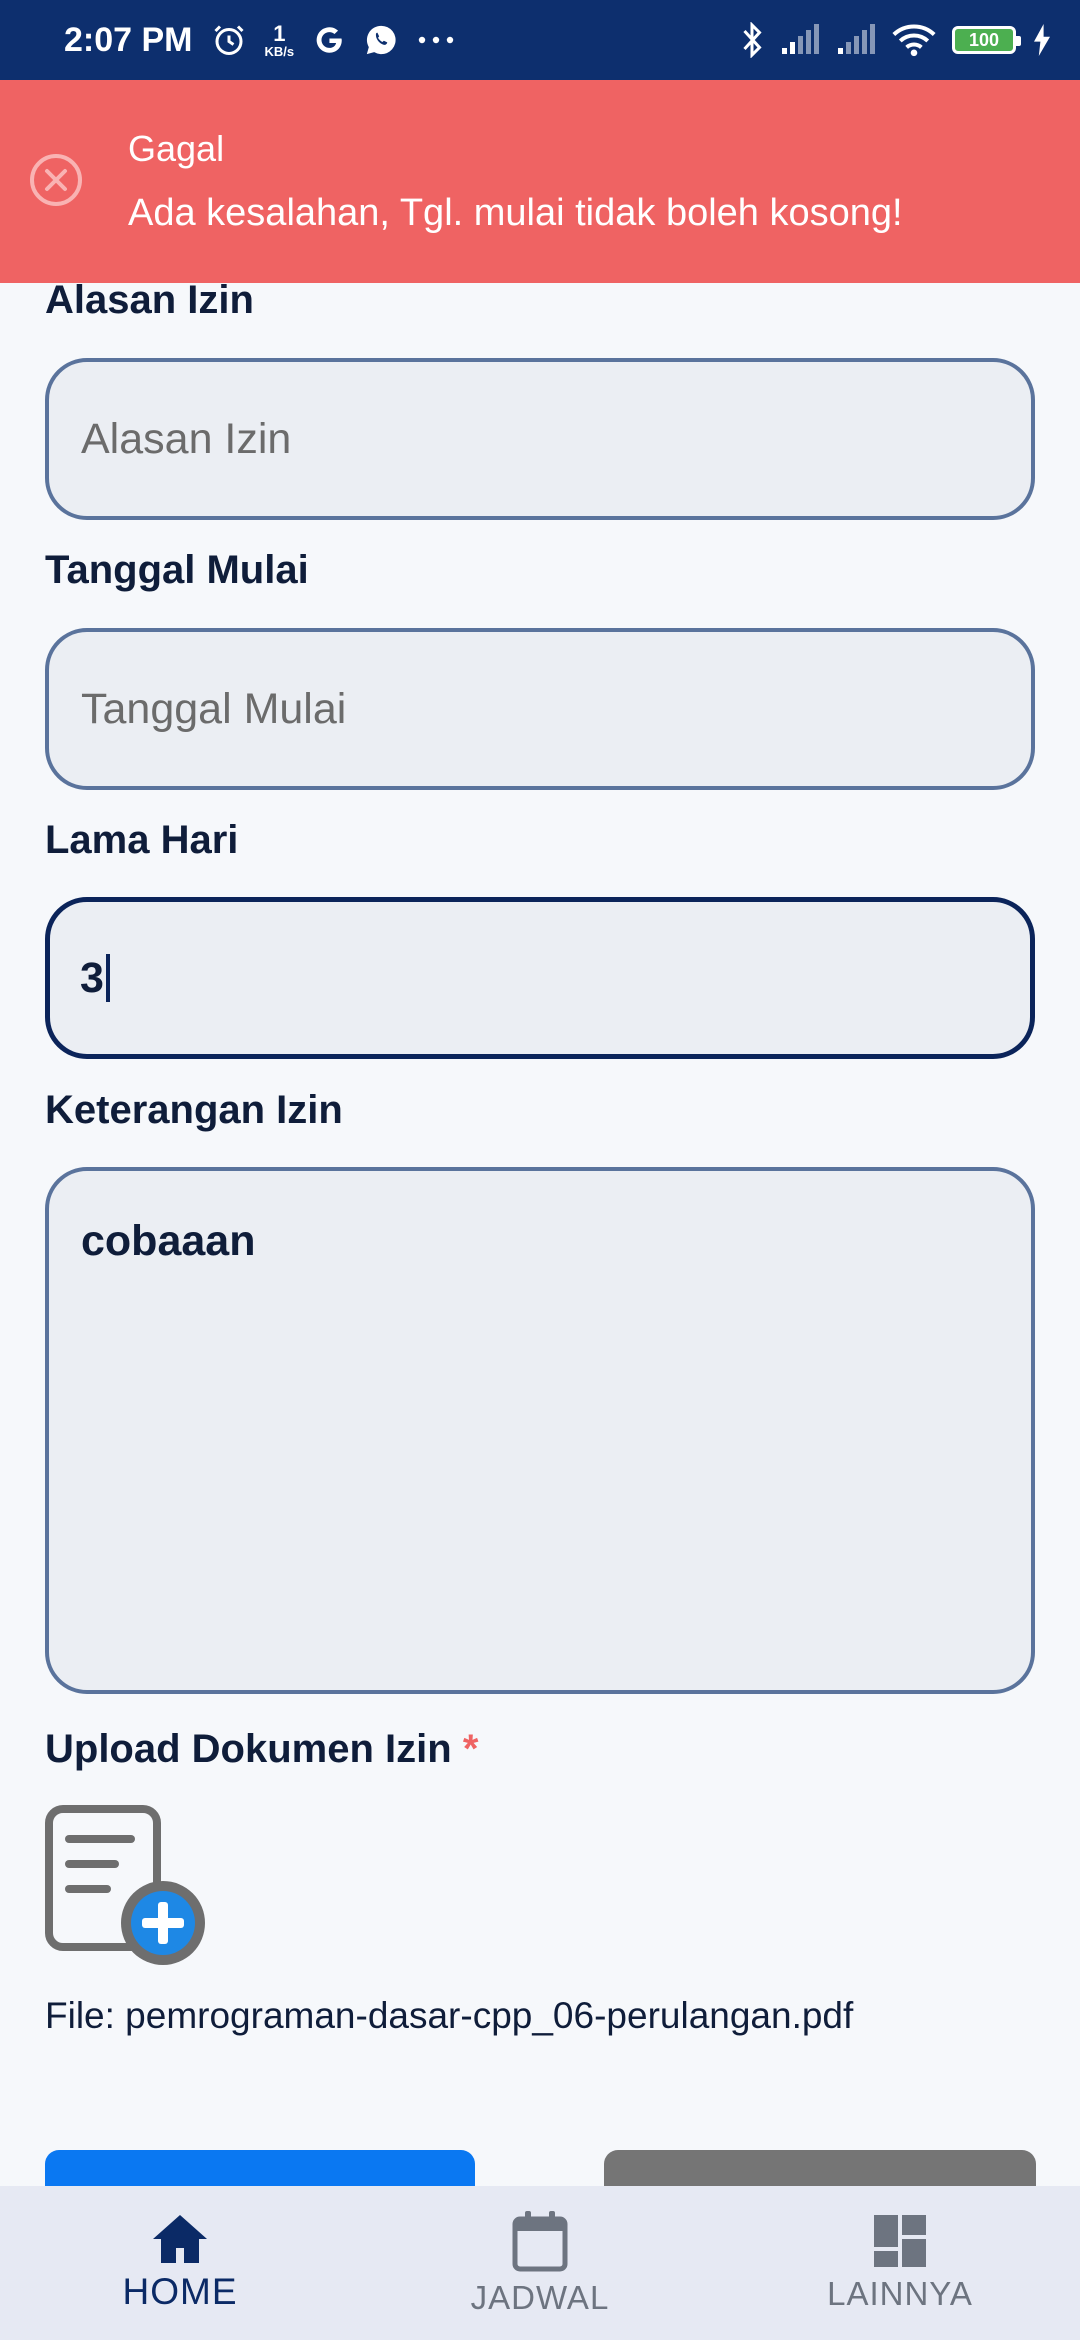  I want to click on status-bar-right: 100, so click(910, 40).